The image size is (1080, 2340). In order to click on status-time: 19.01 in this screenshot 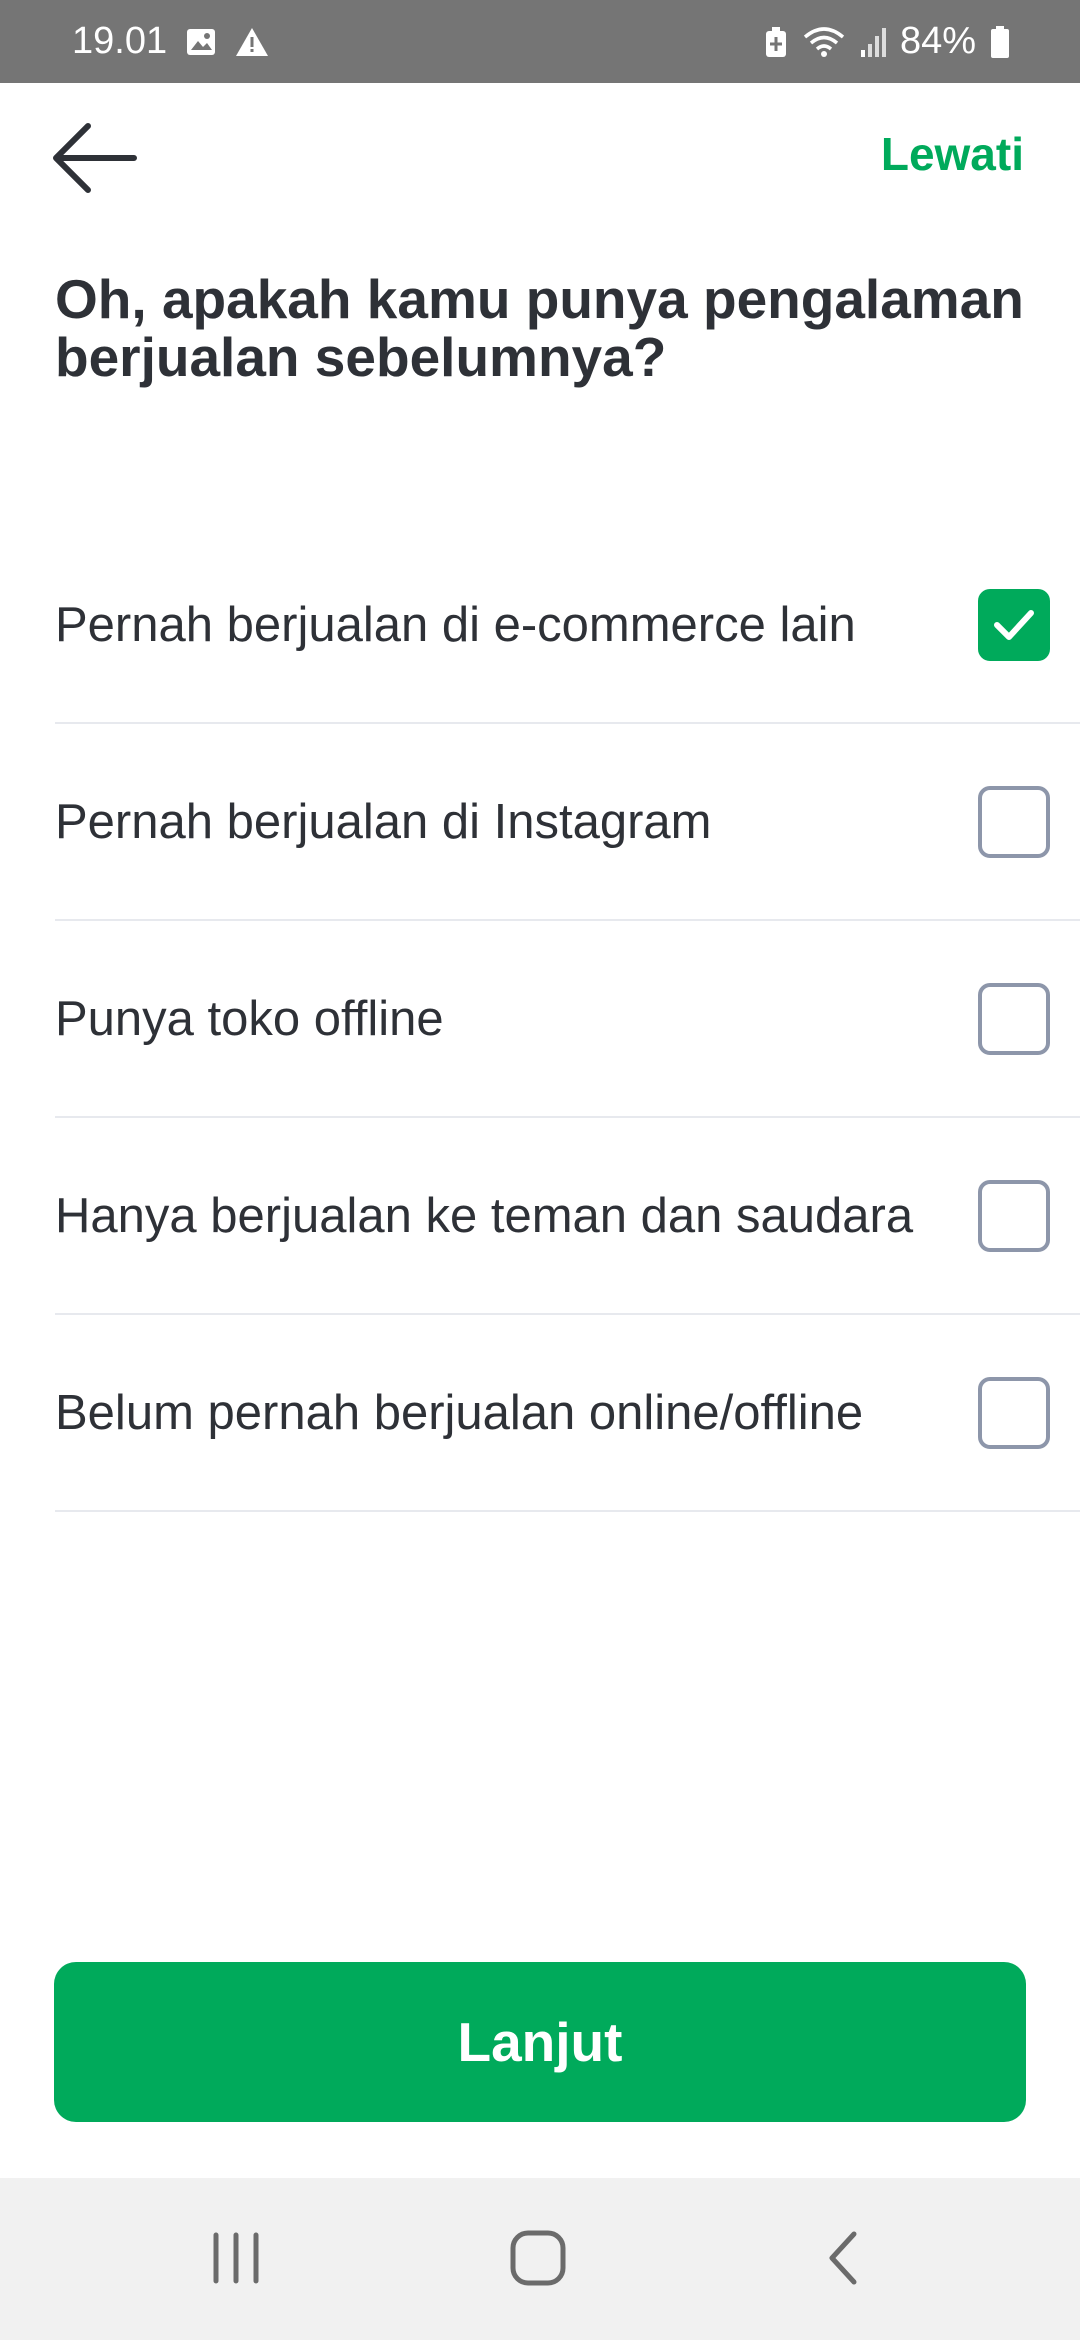, I will do `click(120, 41)`.